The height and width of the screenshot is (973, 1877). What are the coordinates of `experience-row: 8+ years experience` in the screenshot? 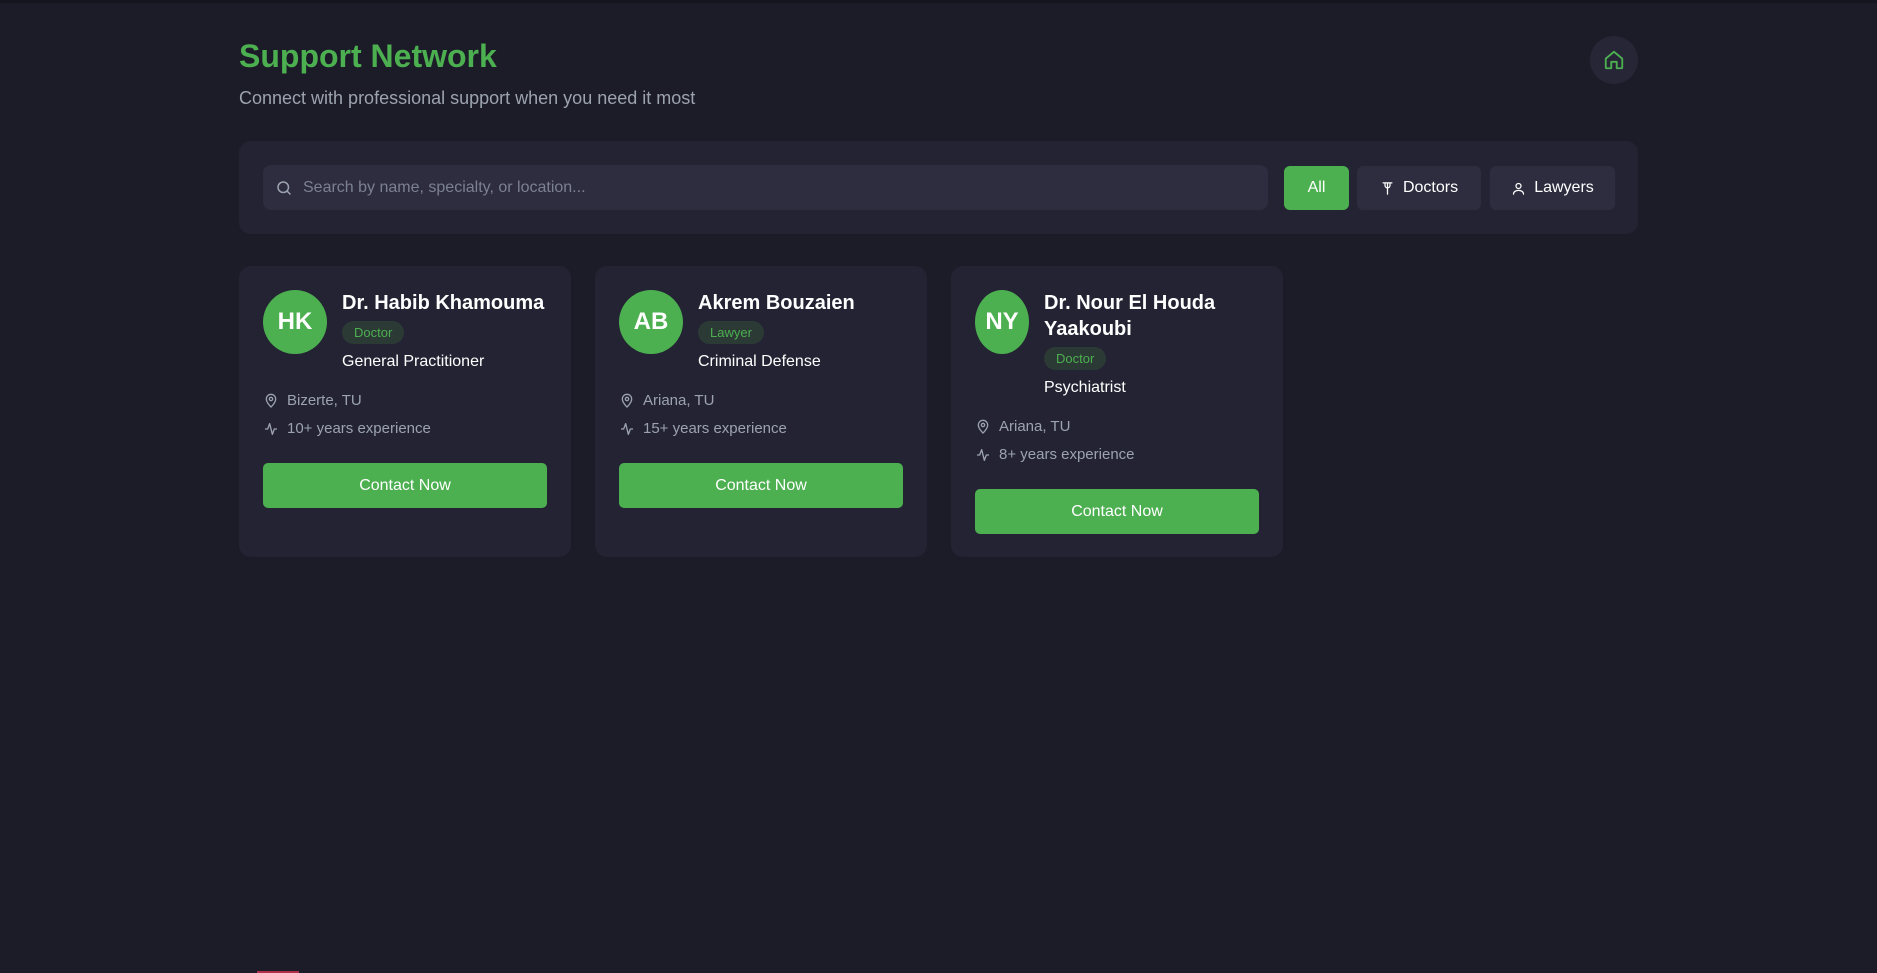 It's located at (1055, 454).